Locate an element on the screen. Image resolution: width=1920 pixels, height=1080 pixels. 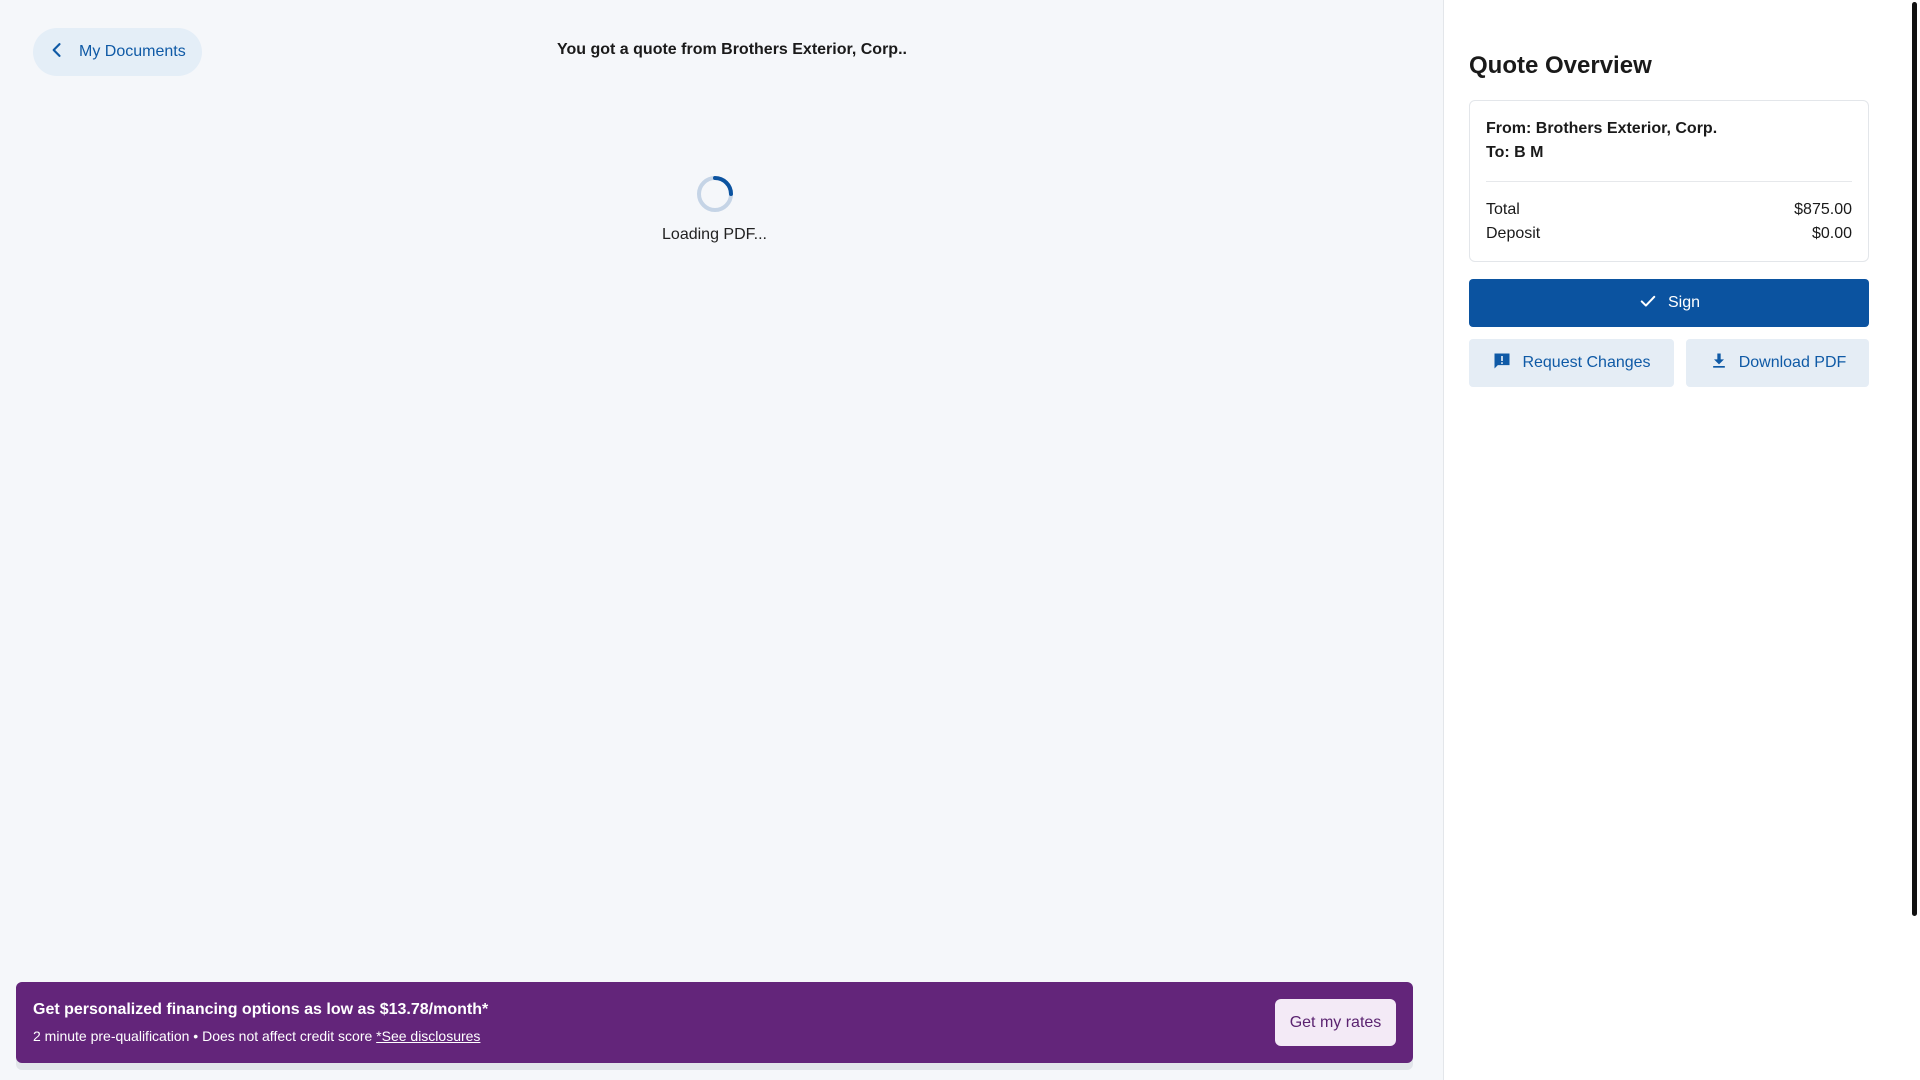
see-disclosures-link: *See disclosures is located at coordinates (428, 1036).